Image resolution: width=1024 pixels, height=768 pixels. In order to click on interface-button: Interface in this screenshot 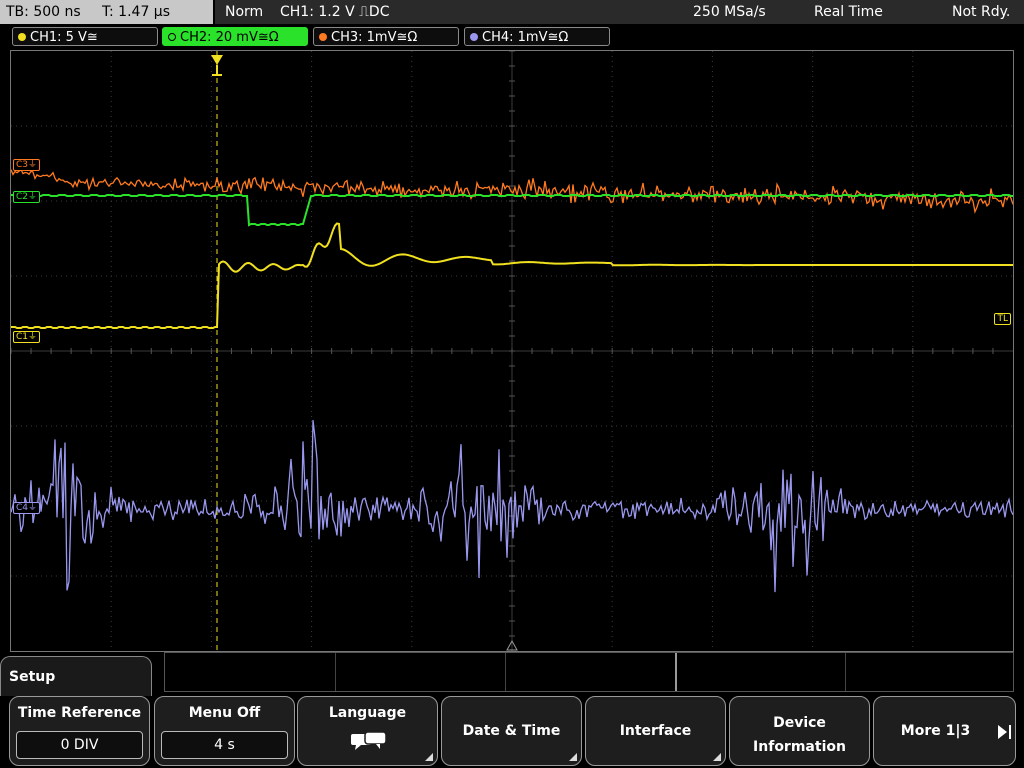, I will do `click(655, 731)`.